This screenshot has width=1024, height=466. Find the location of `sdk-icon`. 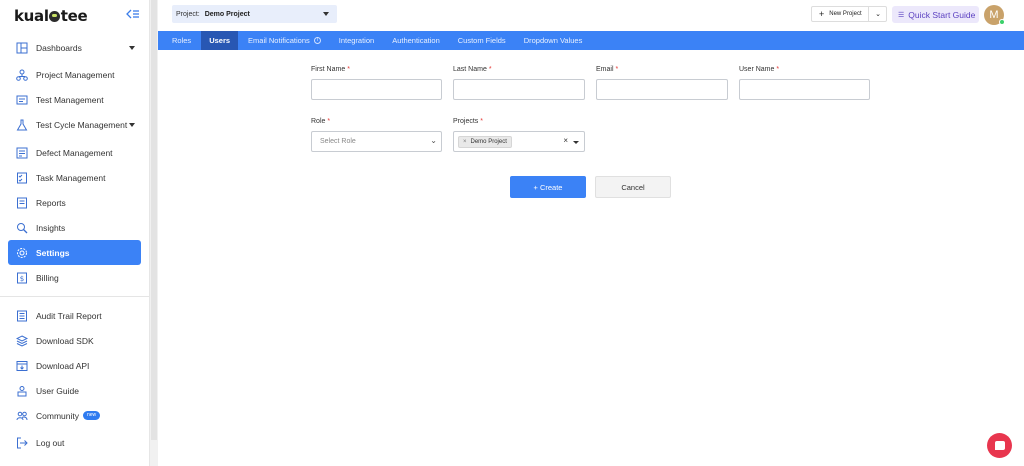

sdk-icon is located at coordinates (22, 340).